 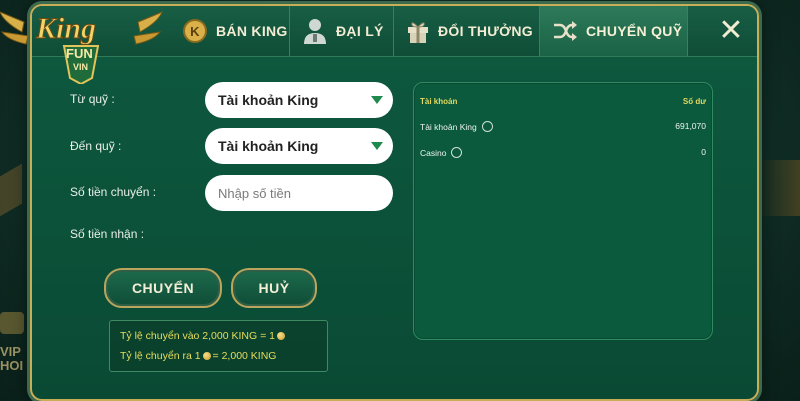 I want to click on kingfun-logo: King FUN VIN, so click(x=85, y=45).